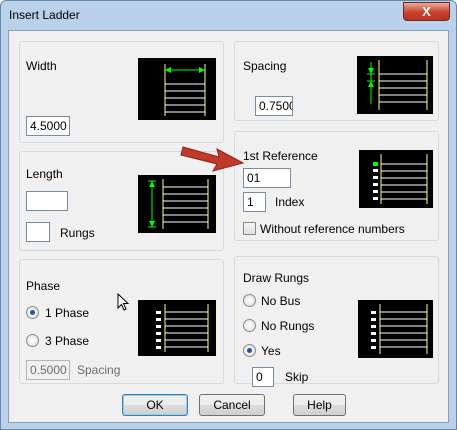  I want to click on three-phase-radio, so click(32, 340).